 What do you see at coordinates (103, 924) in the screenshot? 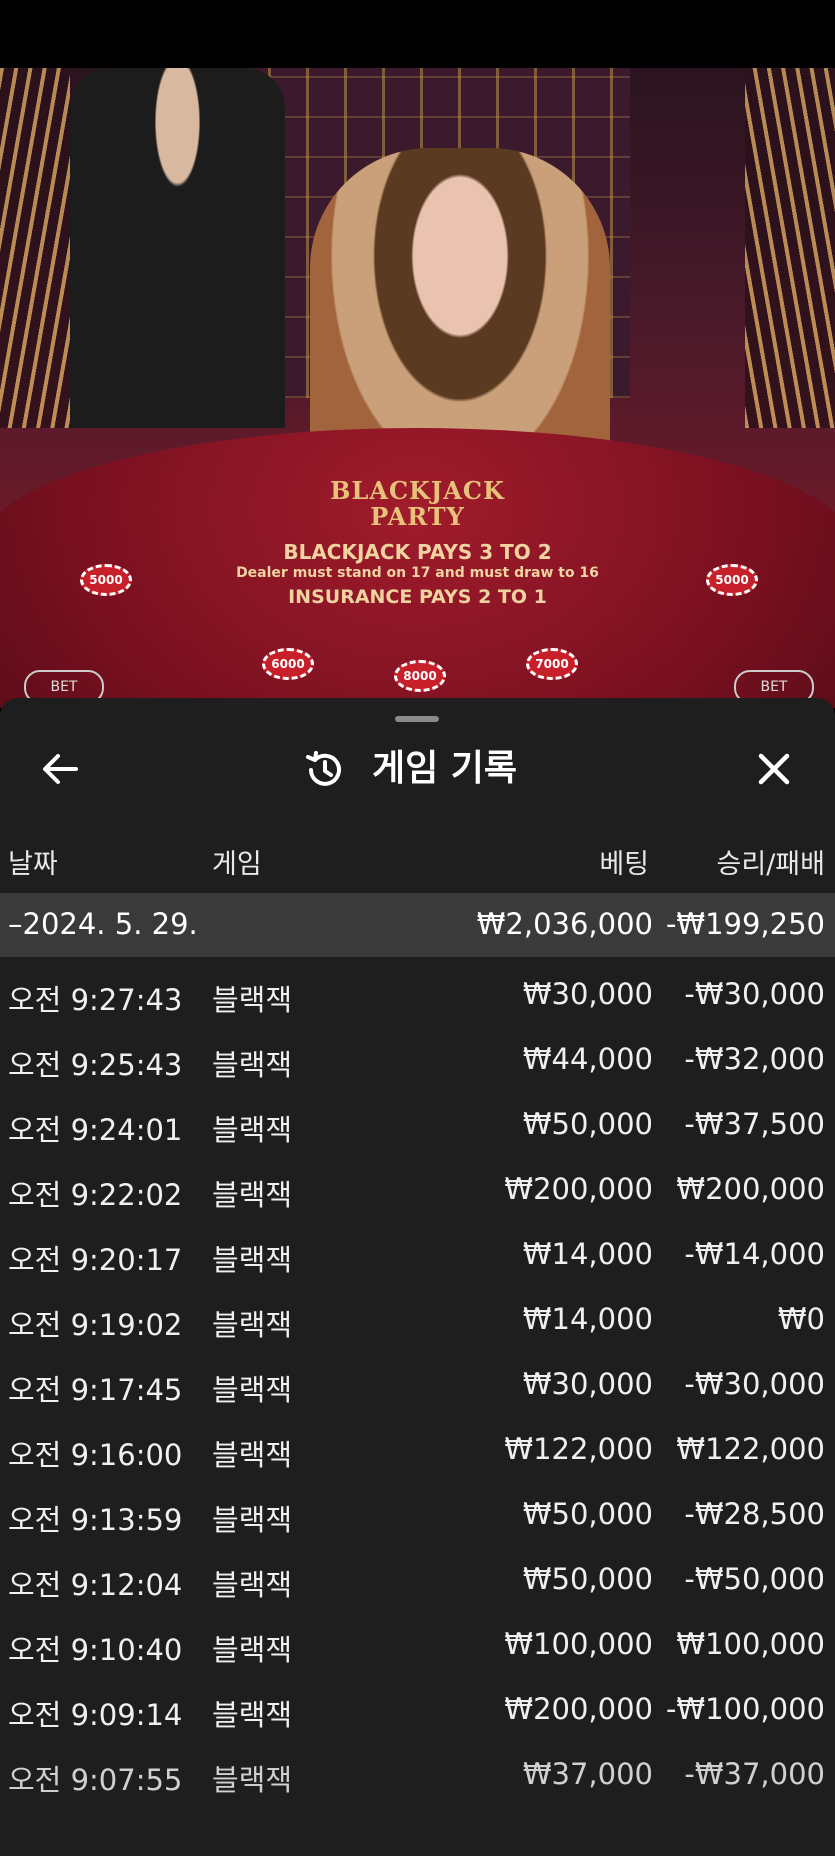
I see `date-group-label: –2024. 5. 29.` at bounding box center [103, 924].